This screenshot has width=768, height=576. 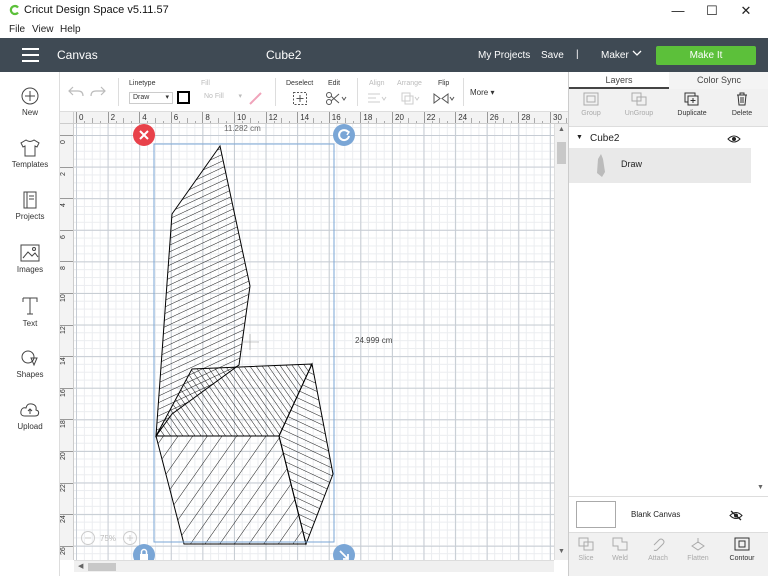 I want to click on text-tool: Text, so click(x=30, y=311).